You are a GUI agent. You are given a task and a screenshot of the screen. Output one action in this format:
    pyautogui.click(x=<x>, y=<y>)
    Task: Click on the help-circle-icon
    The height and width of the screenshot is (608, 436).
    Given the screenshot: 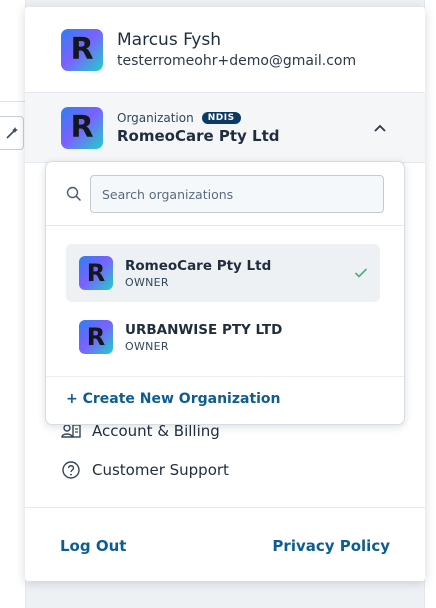 What is the action you would take?
    pyautogui.click(x=71, y=470)
    